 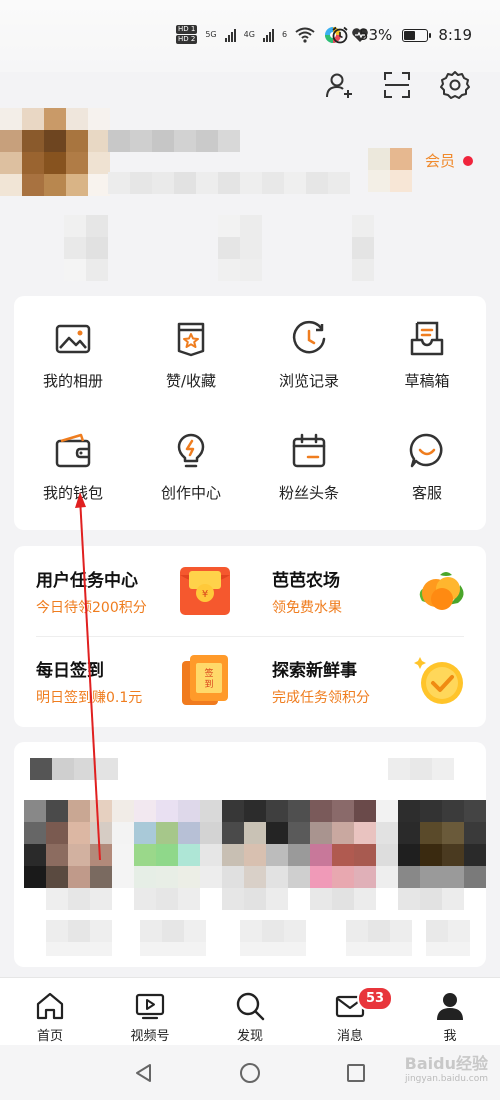 What do you see at coordinates (450, 1036) in the screenshot?
I see `nav-label: 我` at bounding box center [450, 1036].